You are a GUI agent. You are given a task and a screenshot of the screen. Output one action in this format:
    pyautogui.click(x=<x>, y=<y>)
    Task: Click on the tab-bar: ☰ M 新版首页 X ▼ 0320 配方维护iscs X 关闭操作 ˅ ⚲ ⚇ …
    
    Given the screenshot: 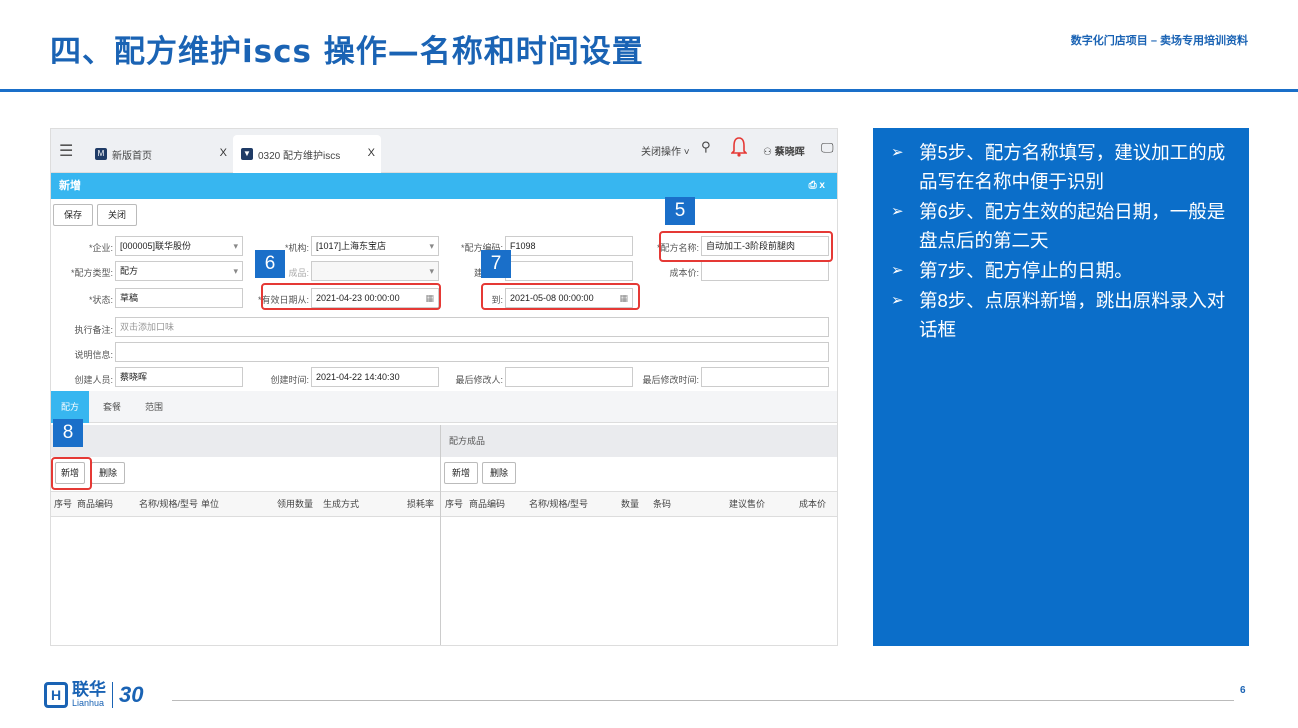 What is the action you would take?
    pyautogui.click(x=444, y=151)
    